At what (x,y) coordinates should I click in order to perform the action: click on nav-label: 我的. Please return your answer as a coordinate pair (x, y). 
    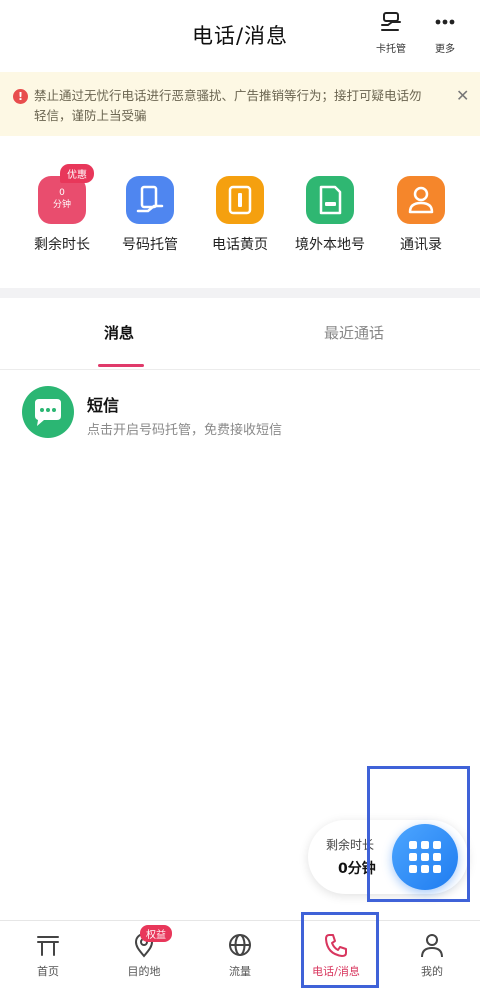
    Looking at the image, I should click on (432, 971).